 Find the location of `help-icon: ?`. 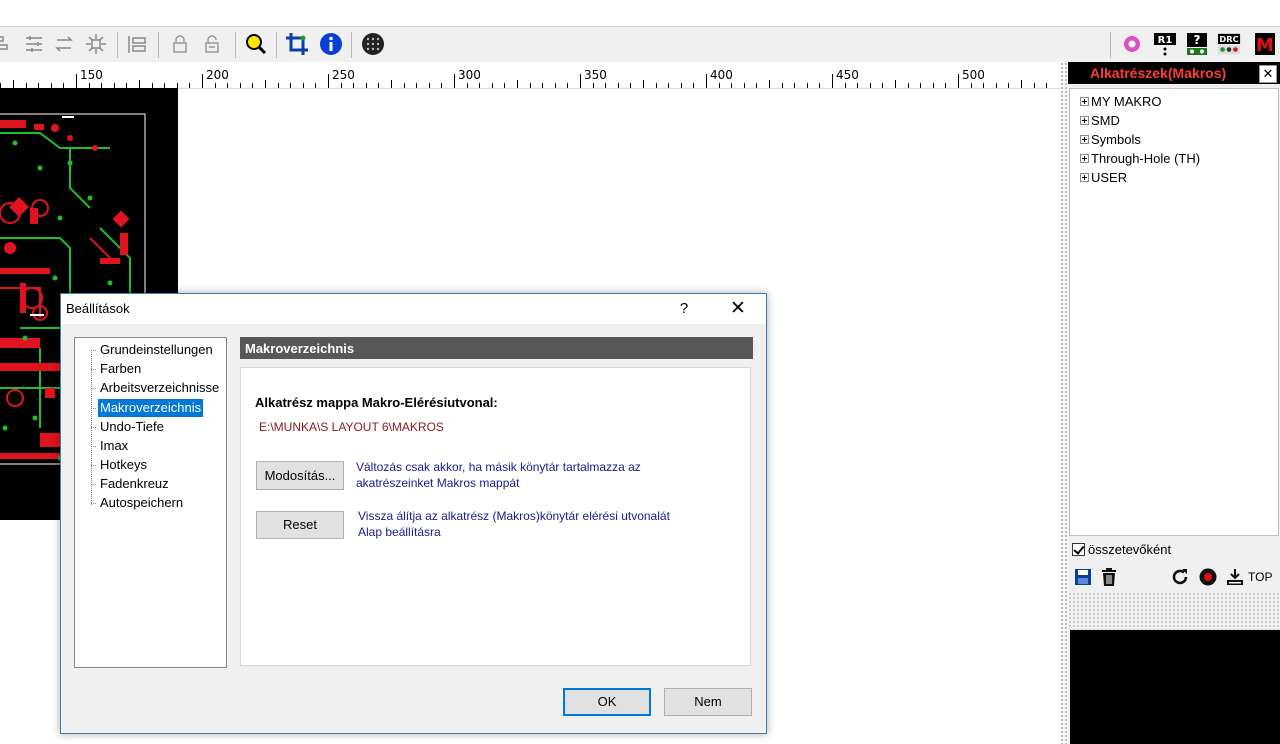

help-icon: ? is located at coordinates (1197, 44).